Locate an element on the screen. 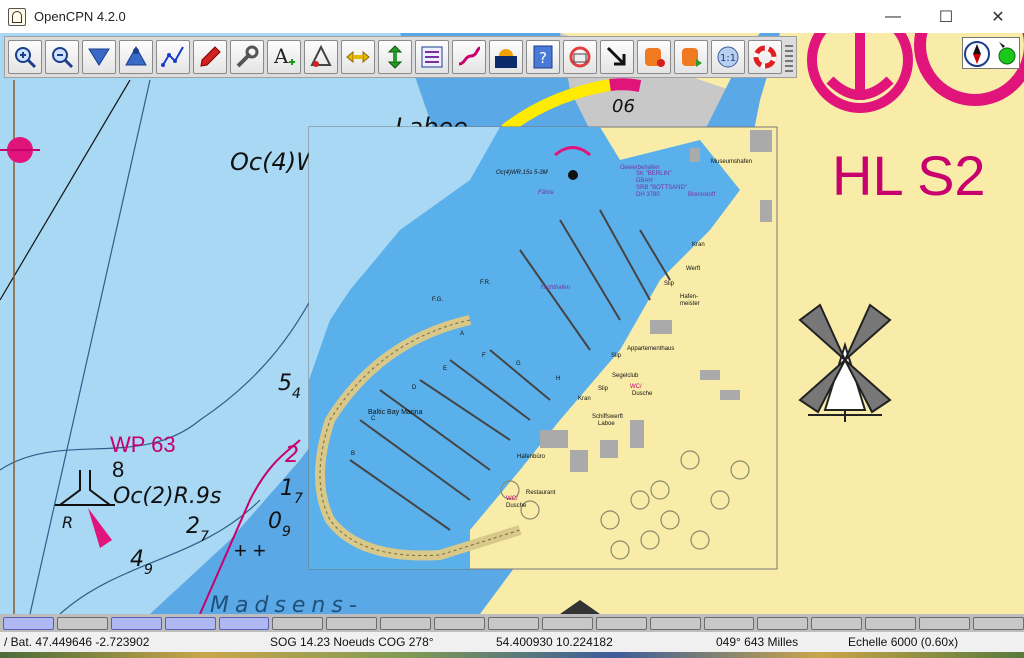  settings-button is located at coordinates (247, 57).